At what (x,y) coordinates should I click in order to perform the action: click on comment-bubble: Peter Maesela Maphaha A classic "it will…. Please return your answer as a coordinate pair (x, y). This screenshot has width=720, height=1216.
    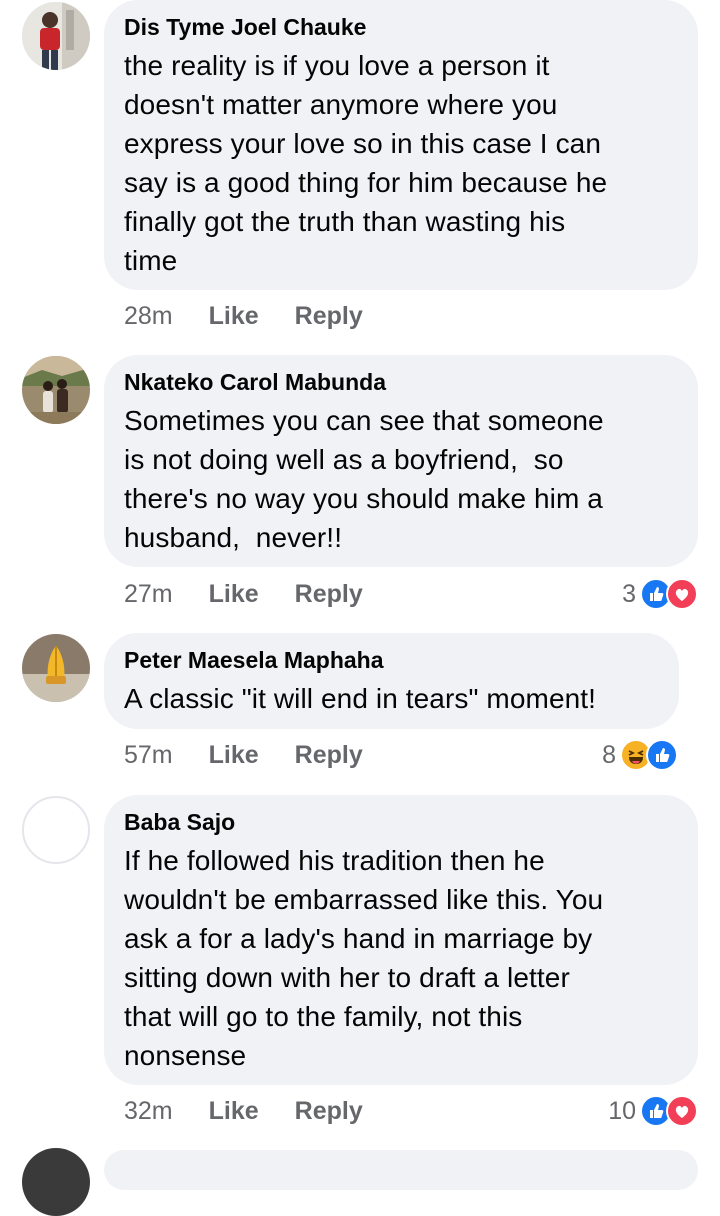
    Looking at the image, I should click on (391, 681).